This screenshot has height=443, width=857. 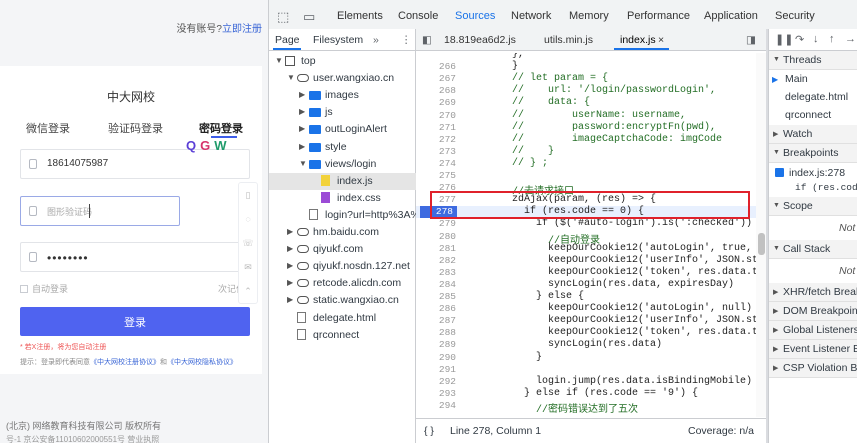 I want to click on tab-filesystem: Filesystem, so click(x=338, y=40).